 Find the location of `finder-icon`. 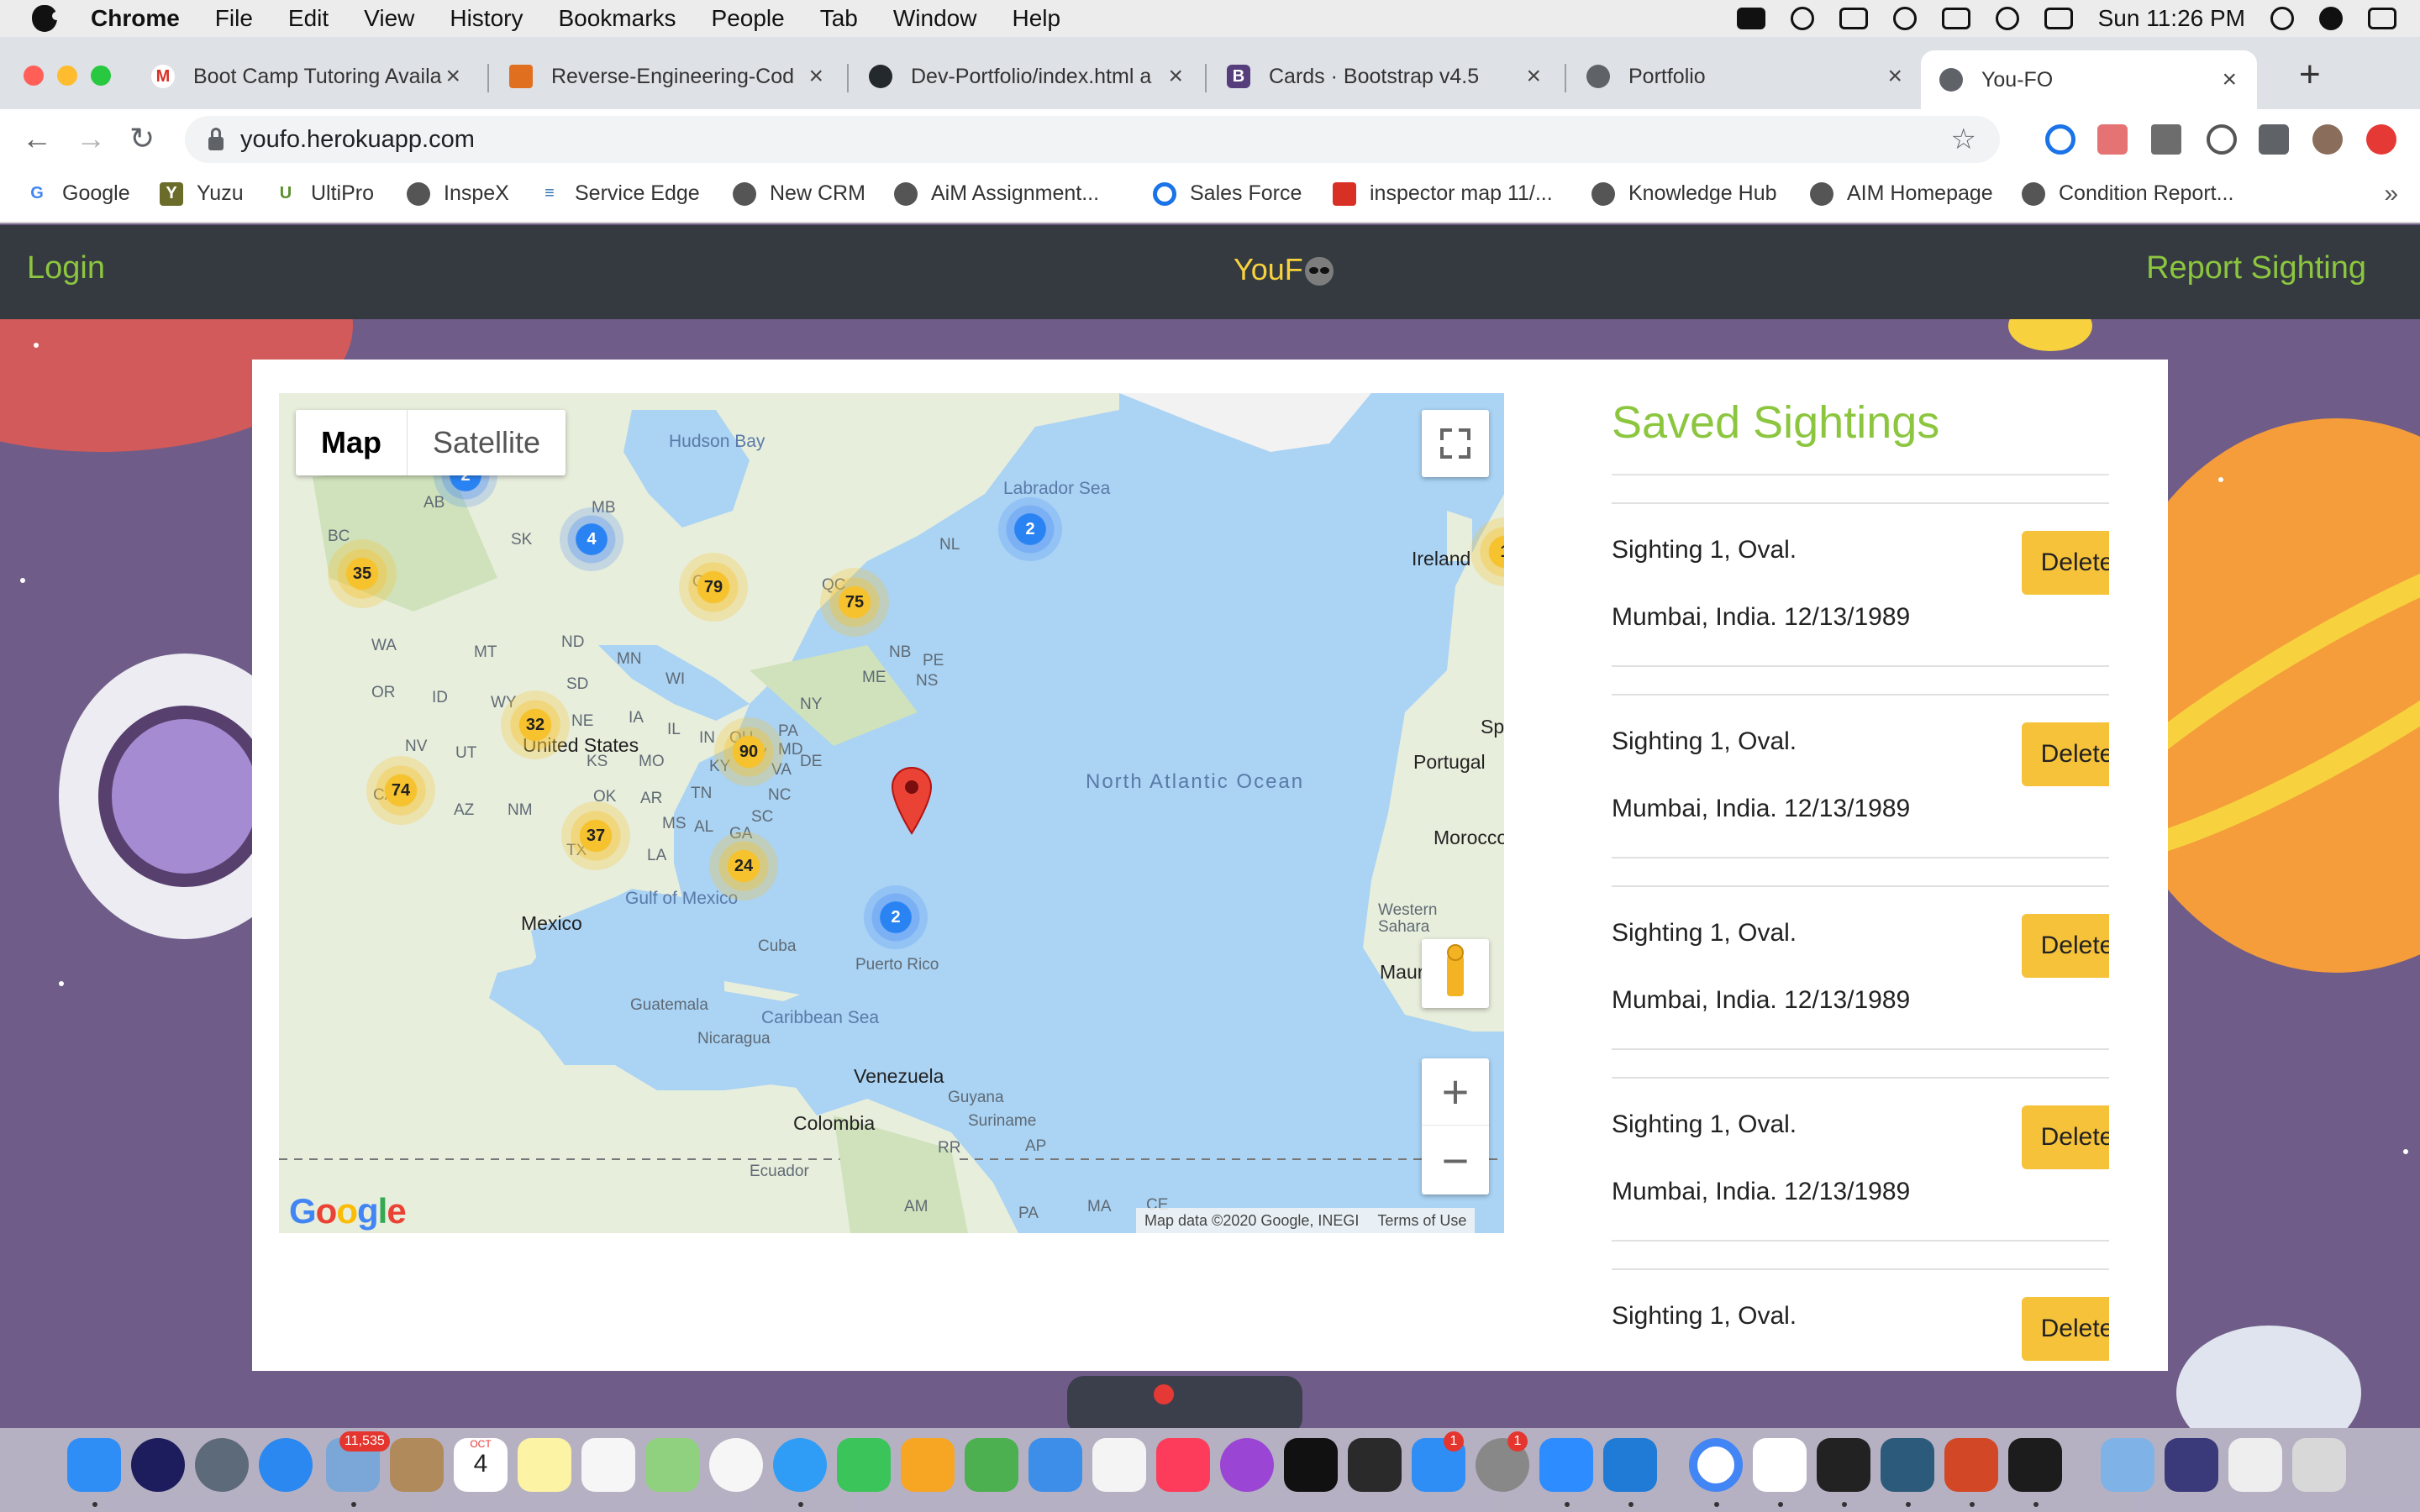

finder-icon is located at coordinates (94, 1465).